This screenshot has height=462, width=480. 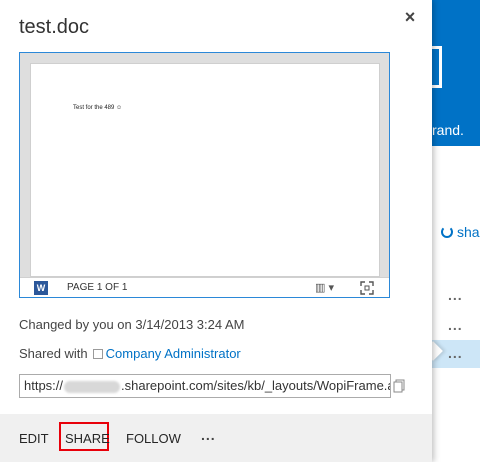 What do you see at coordinates (34, 438) in the screenshot?
I see `edit-button: EDIT` at bounding box center [34, 438].